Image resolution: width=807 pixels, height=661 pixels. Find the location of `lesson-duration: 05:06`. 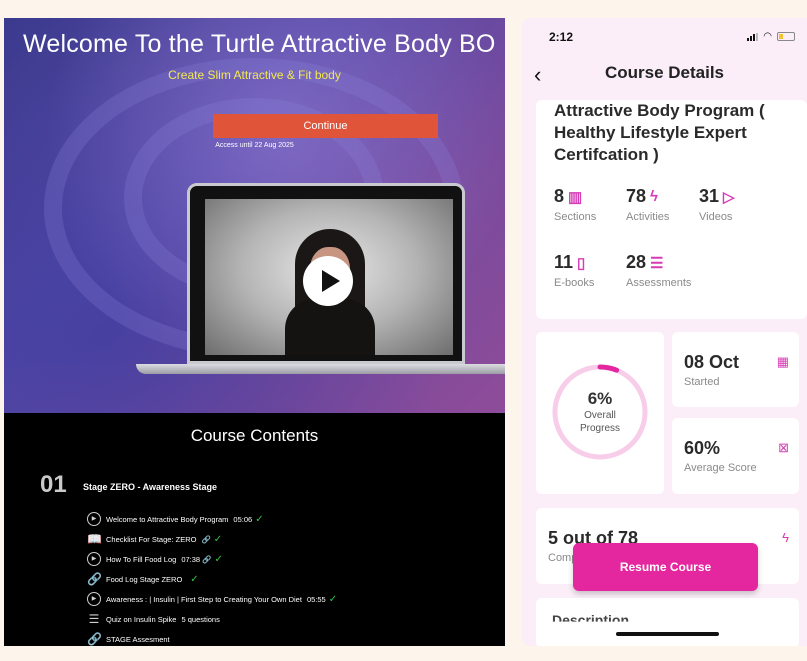

lesson-duration: 05:06 is located at coordinates (243, 519).